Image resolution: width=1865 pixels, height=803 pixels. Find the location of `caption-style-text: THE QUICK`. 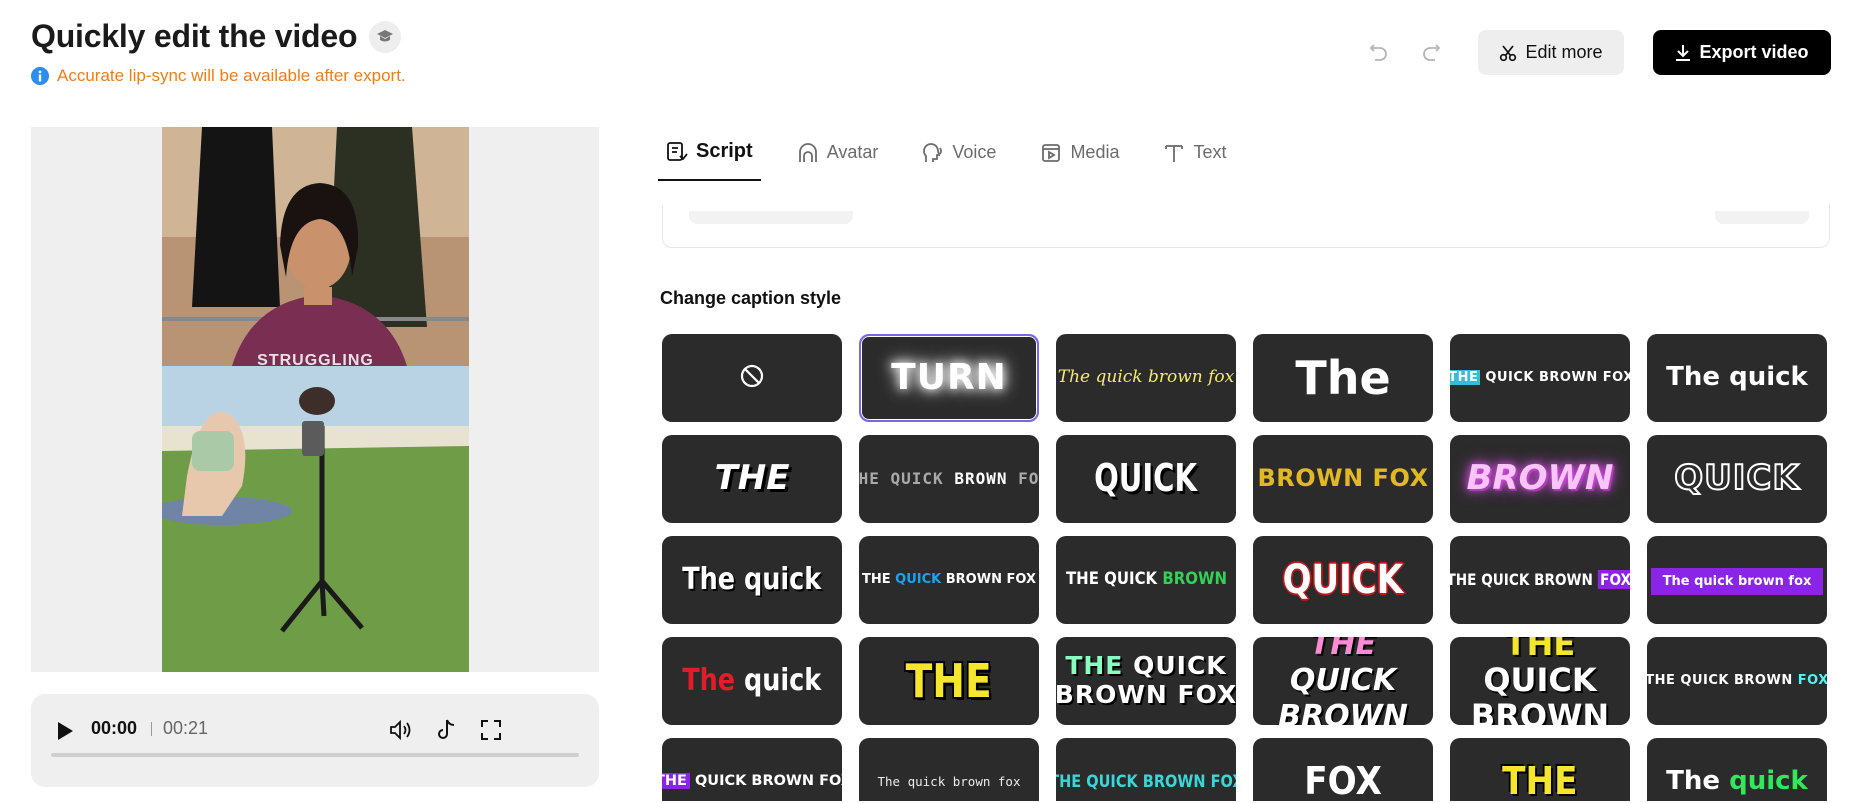

caption-style-text: THE QUICK is located at coordinates (1113, 579).